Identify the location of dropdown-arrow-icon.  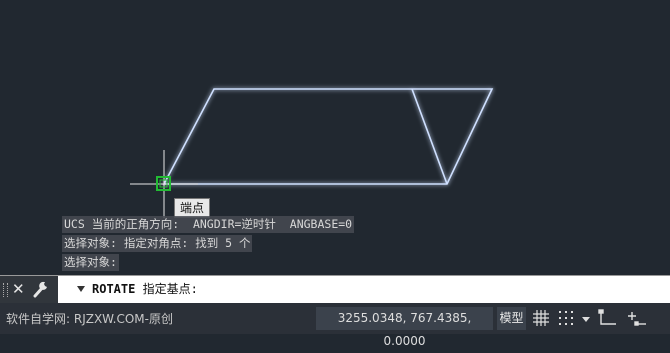
(586, 319).